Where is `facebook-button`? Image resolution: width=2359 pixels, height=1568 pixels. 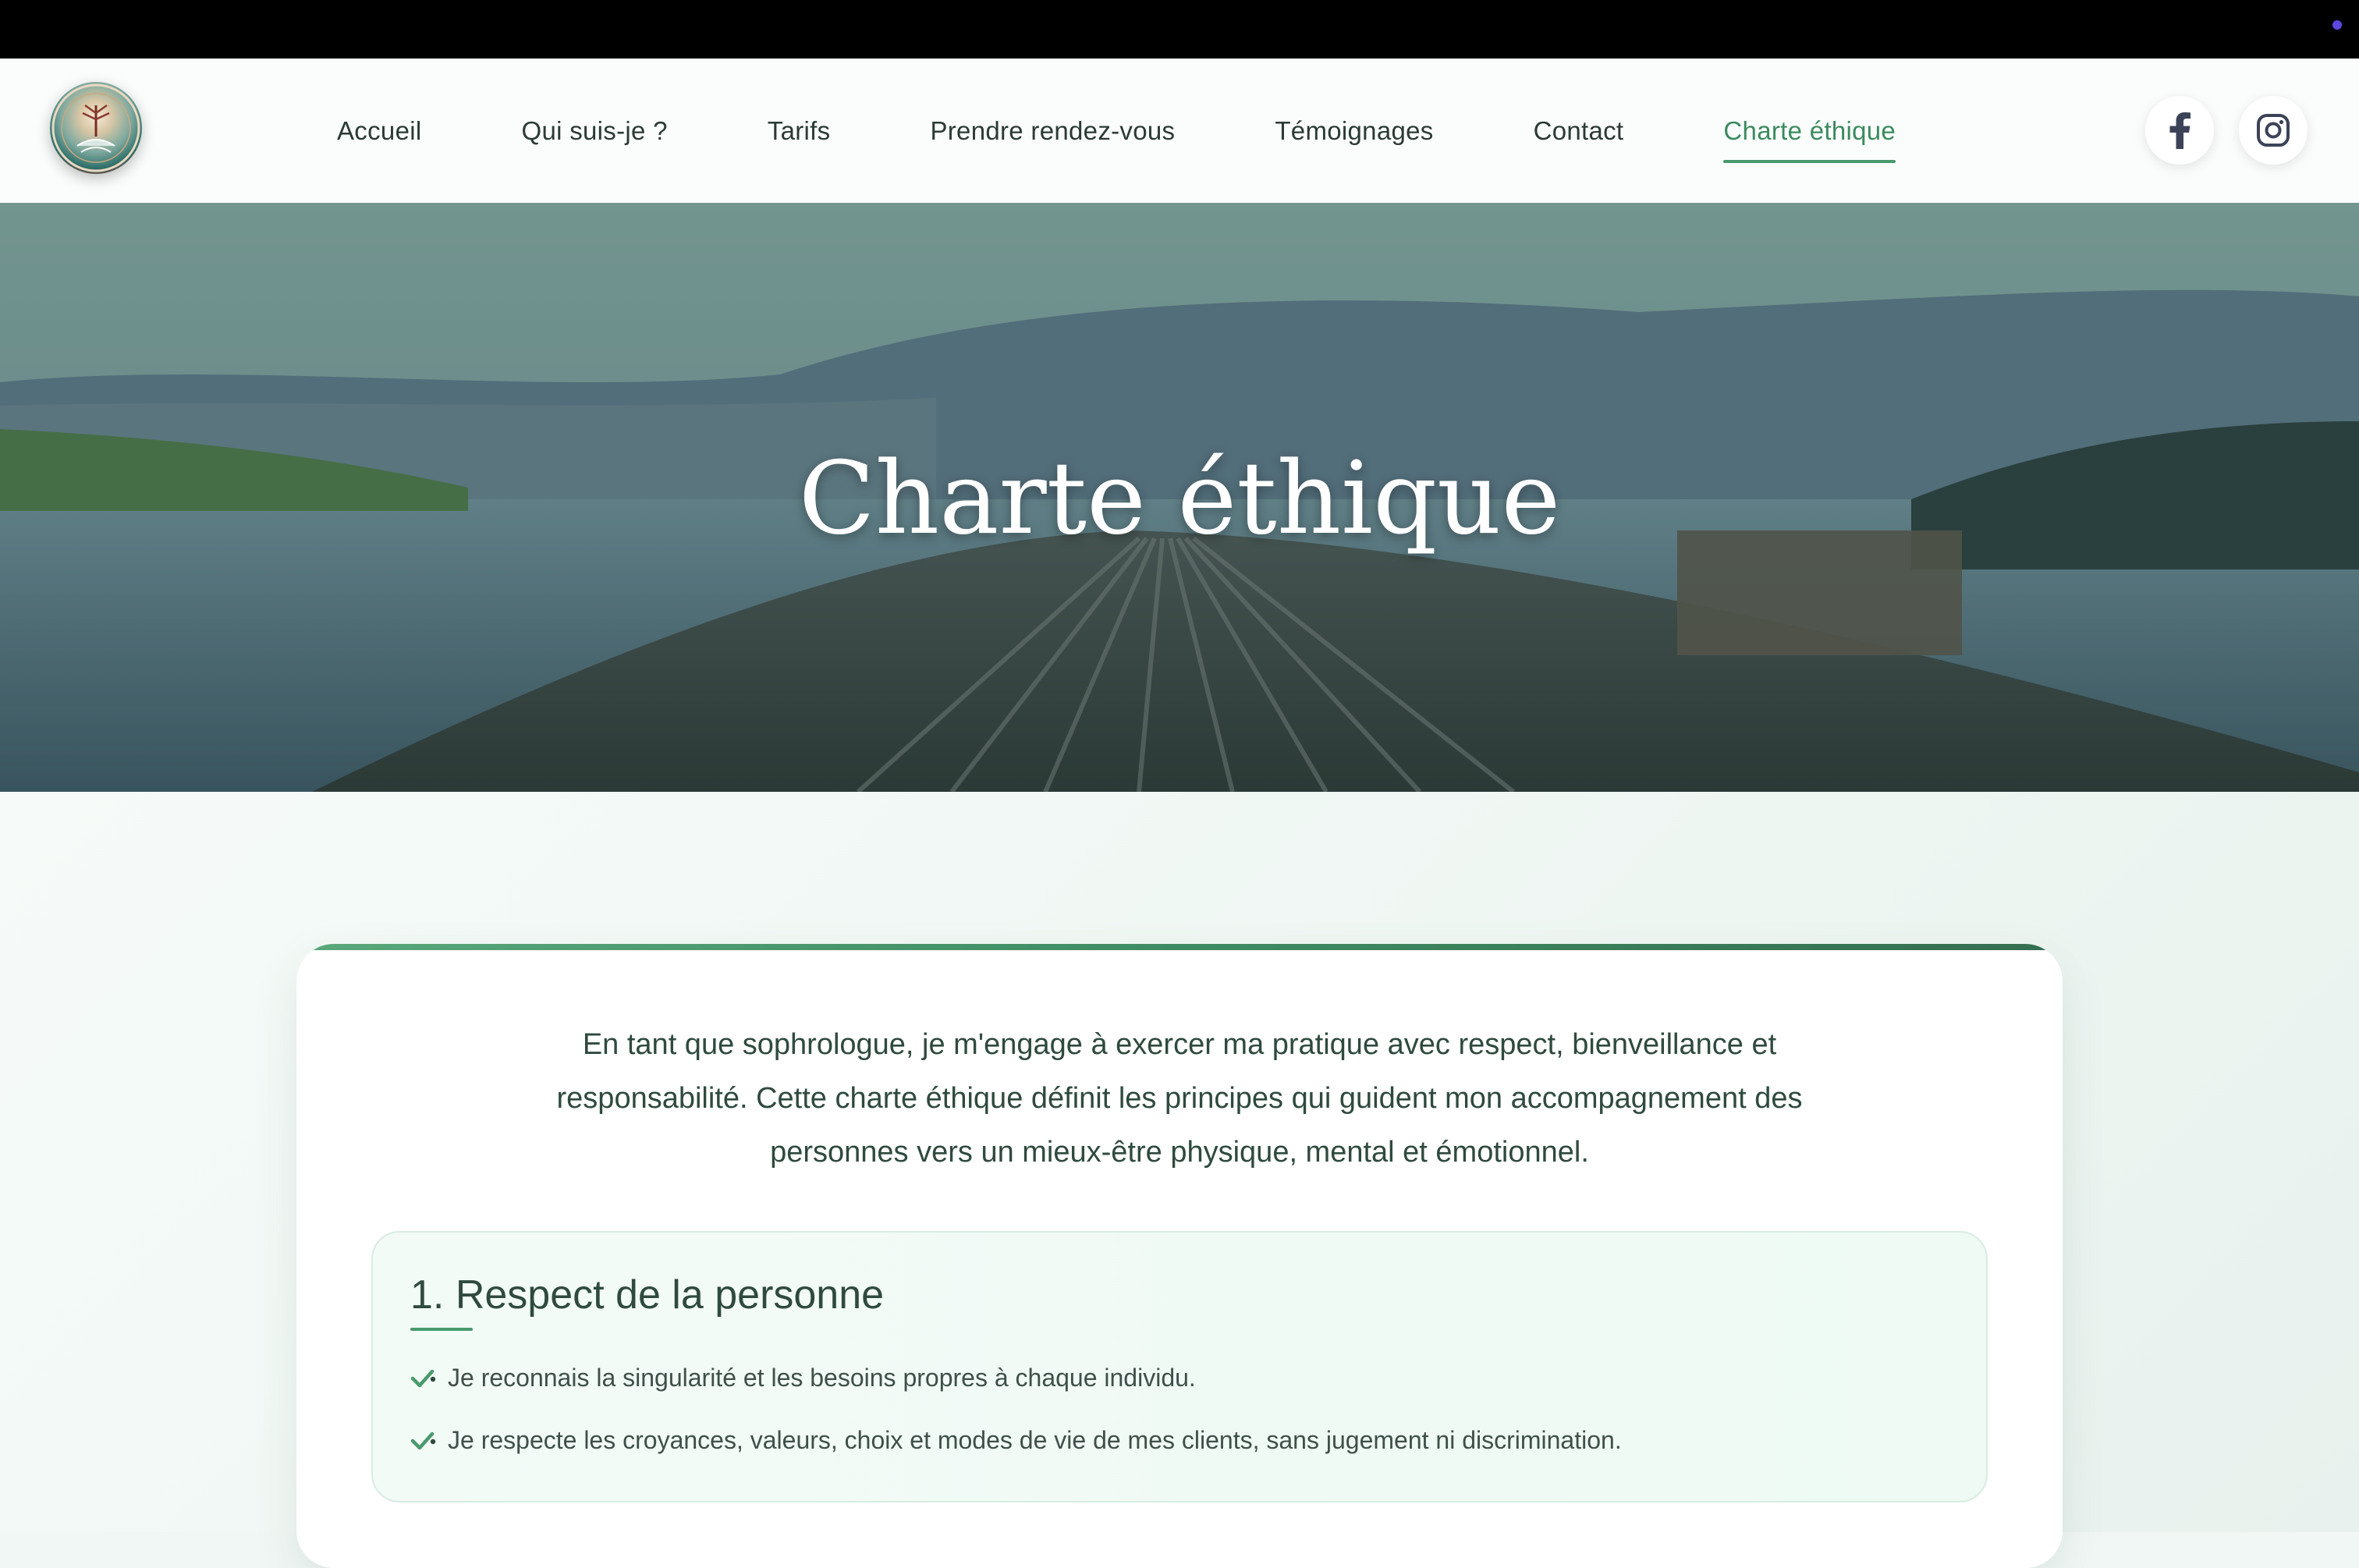 facebook-button is located at coordinates (2179, 130).